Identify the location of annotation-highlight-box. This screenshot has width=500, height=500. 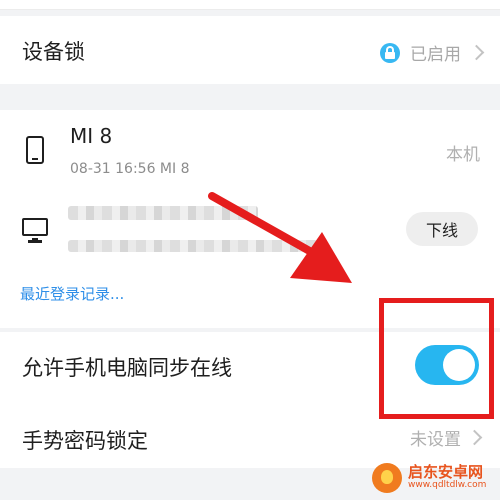
(436, 358).